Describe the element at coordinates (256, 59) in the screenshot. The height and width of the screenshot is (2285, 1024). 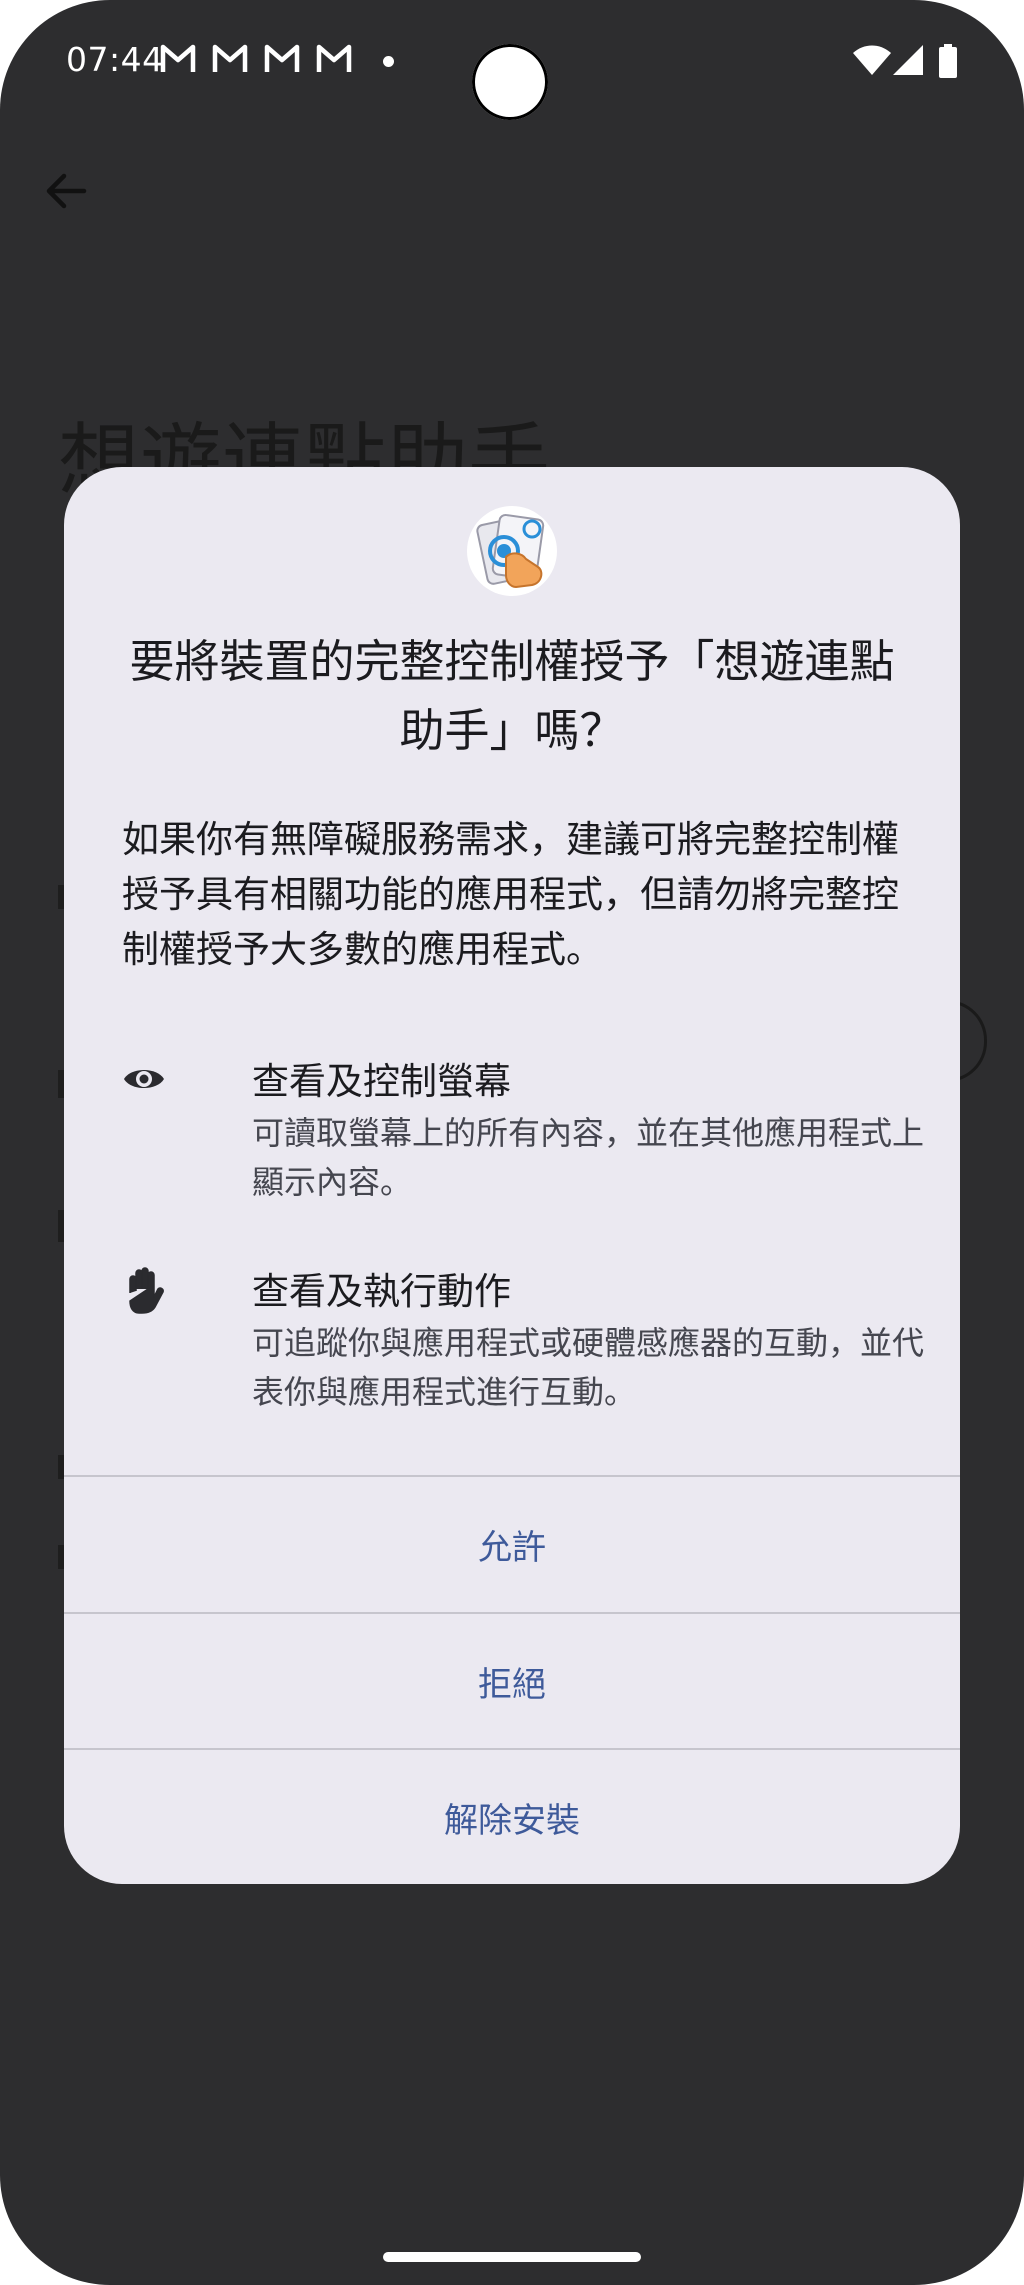
I see `notification-icons` at that location.